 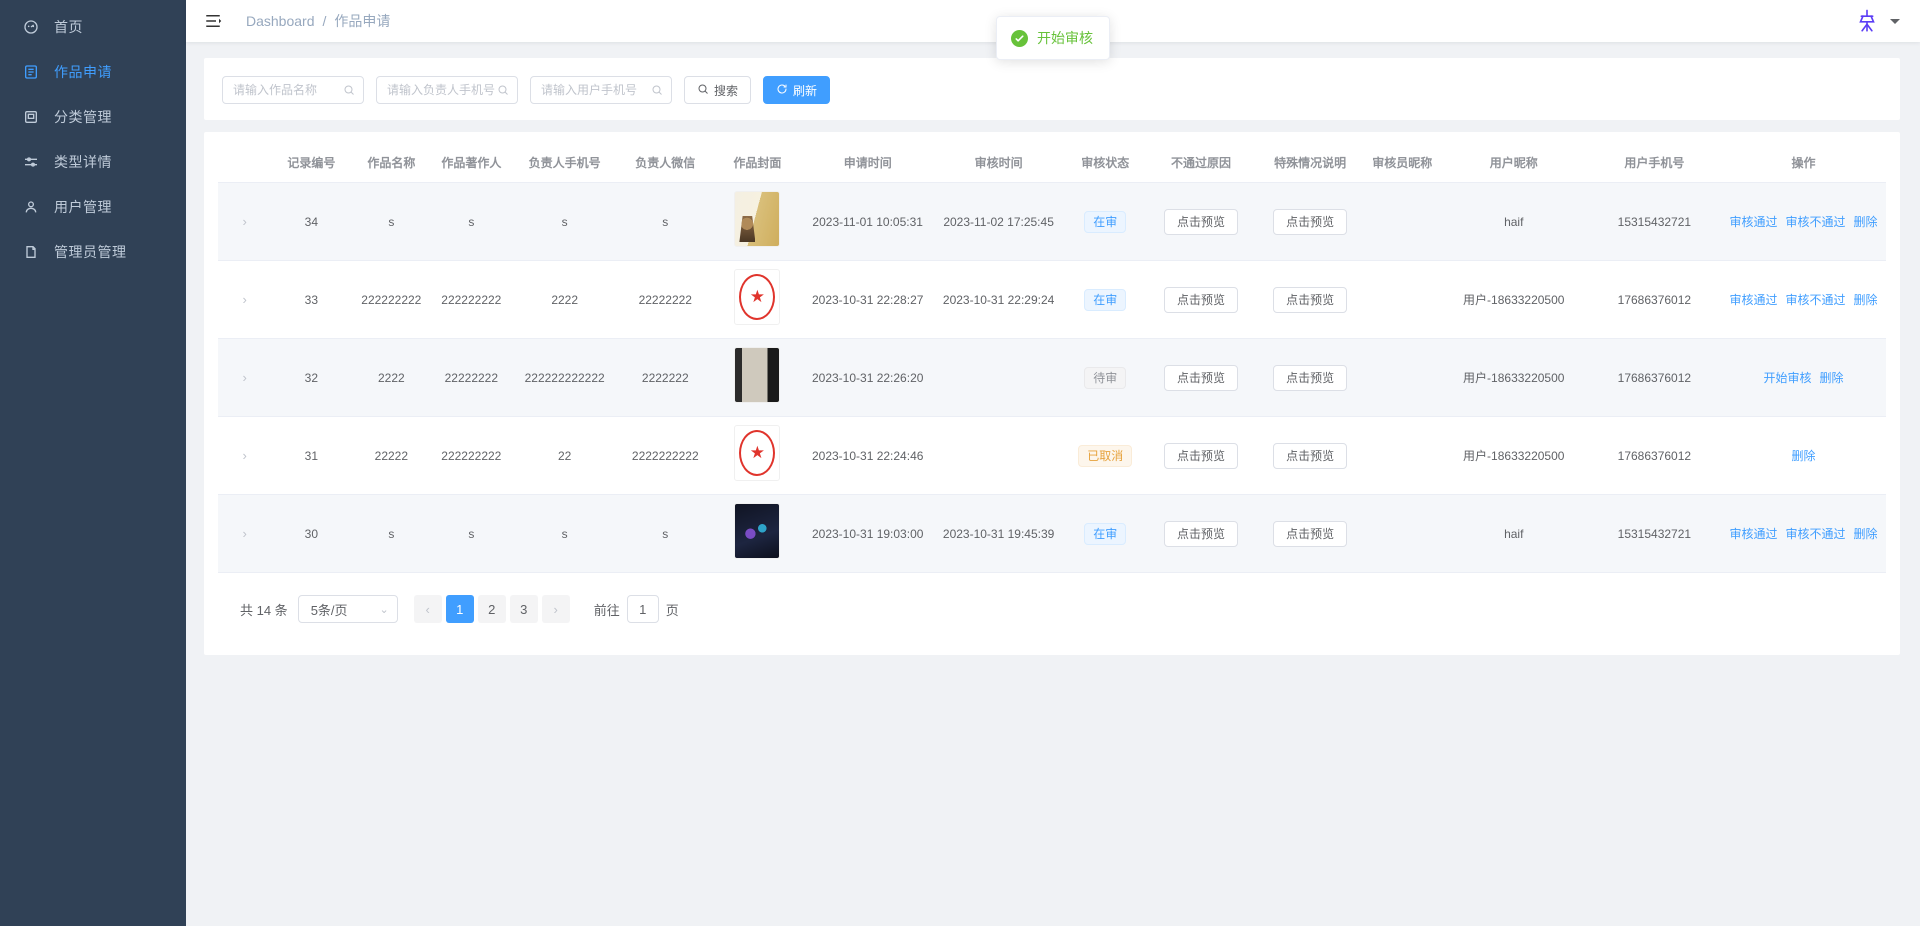 What do you see at coordinates (1402, 533) in the screenshot?
I see `cell-auditor` at bounding box center [1402, 533].